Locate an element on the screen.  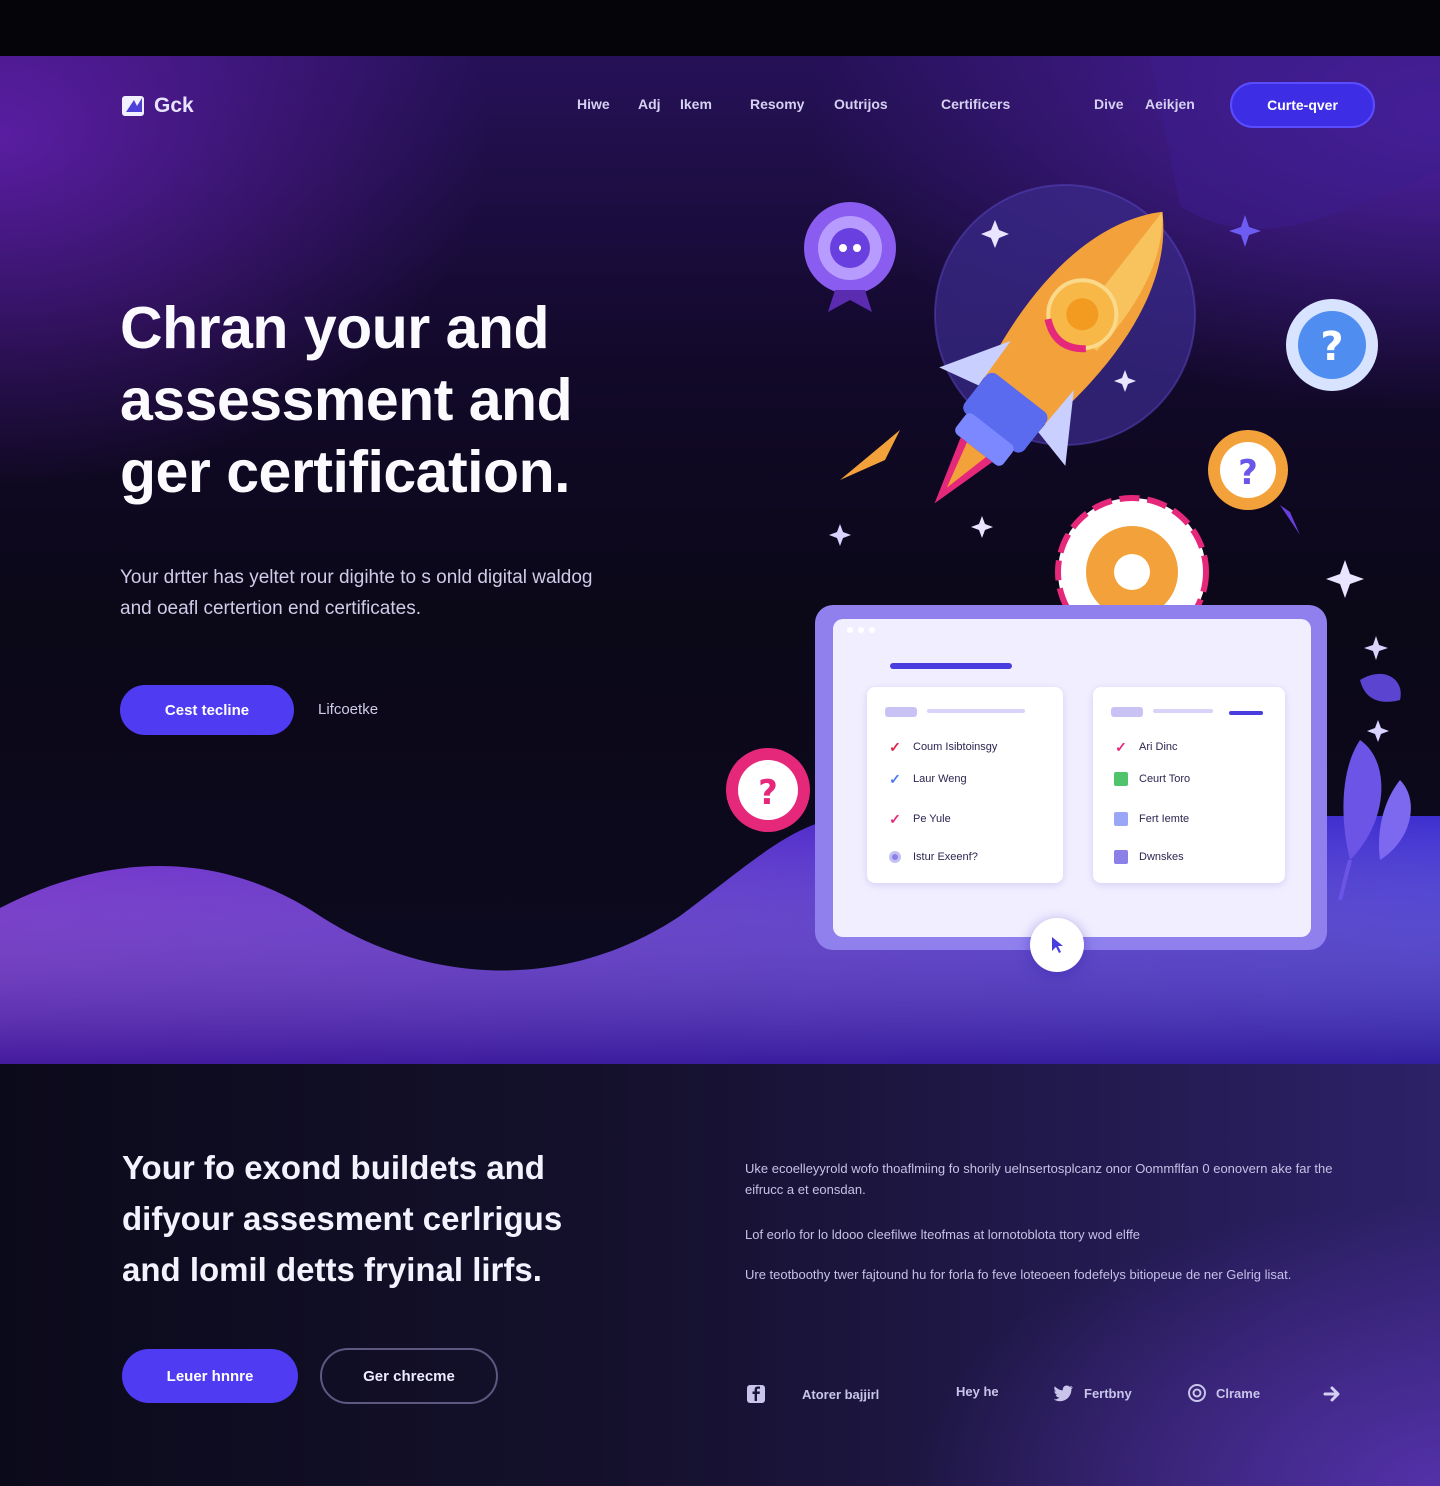
checklist-item: ✓ Pe Yule is located at coordinates (919, 819).